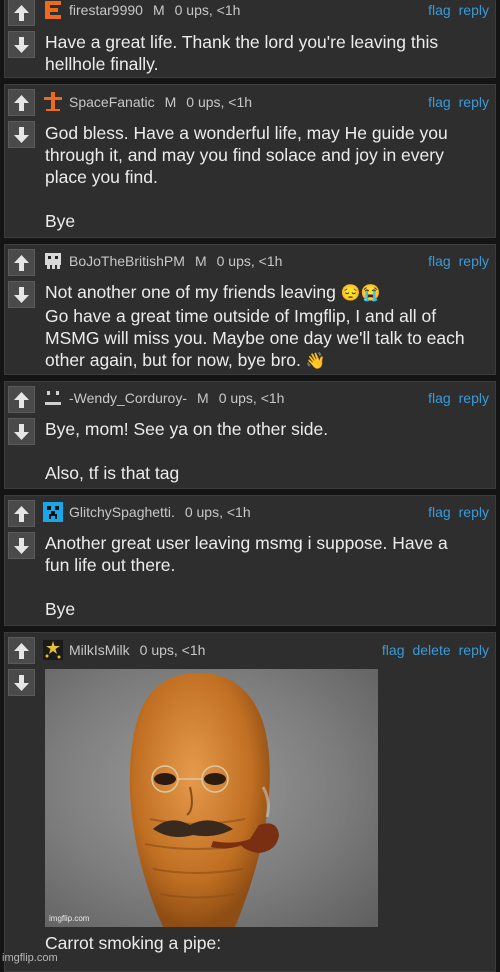  What do you see at coordinates (53, 10) in the screenshot?
I see `letter-e-avatar-icon` at bounding box center [53, 10].